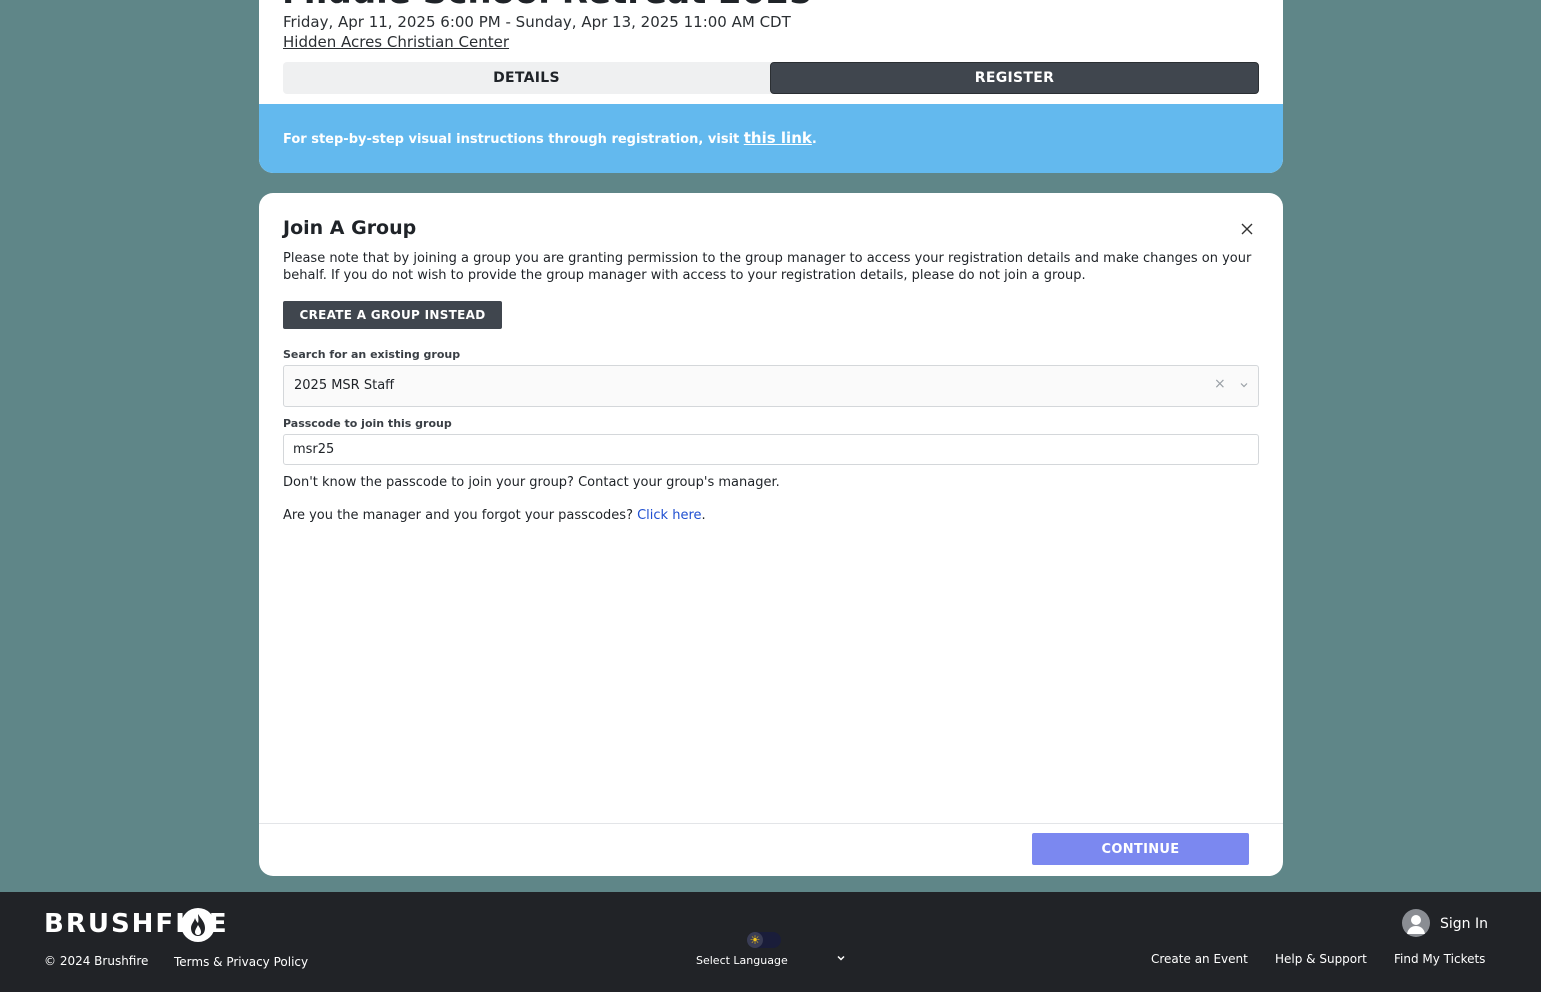  I want to click on language-select: Select Language, so click(772, 962).